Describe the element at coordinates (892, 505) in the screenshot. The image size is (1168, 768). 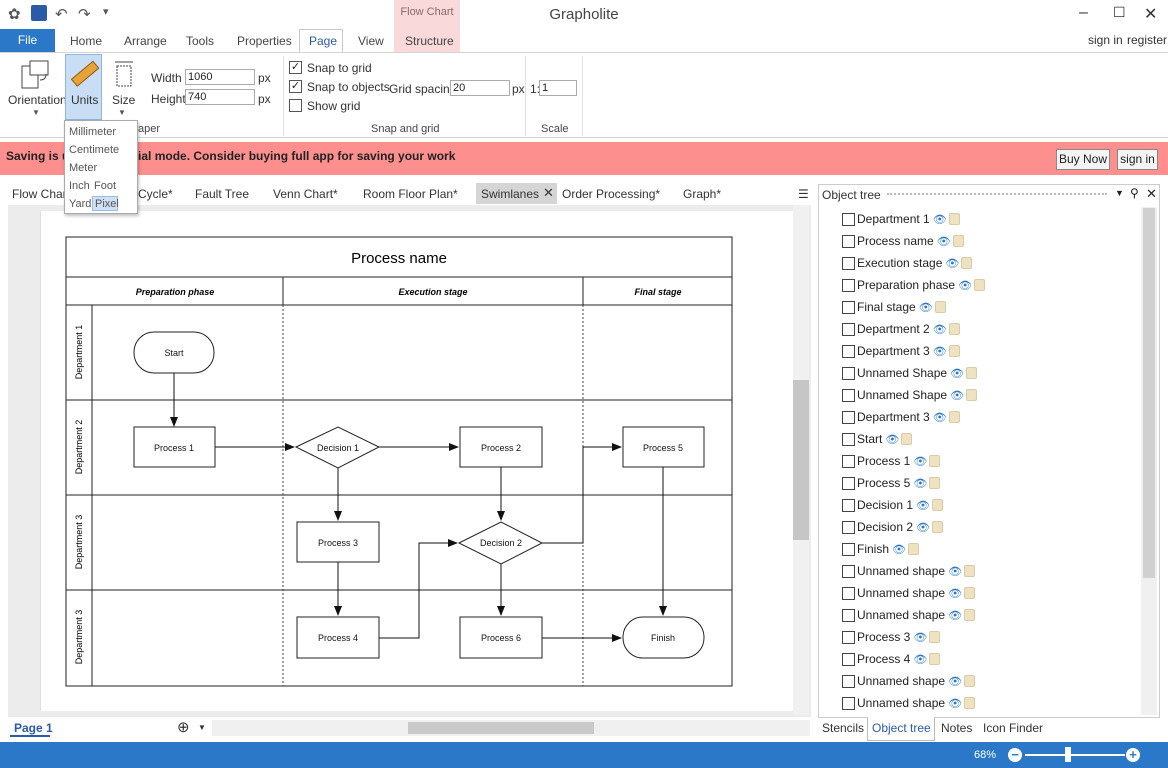
I see `tree-item: Decision 1 👁` at that location.